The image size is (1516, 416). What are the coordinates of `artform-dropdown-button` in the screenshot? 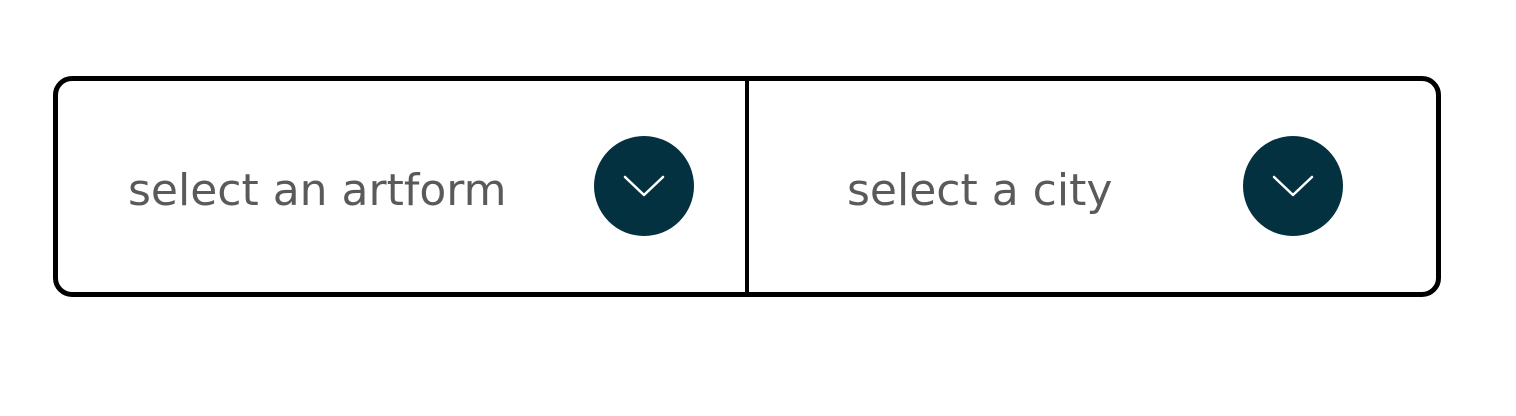 It's located at (644, 186).